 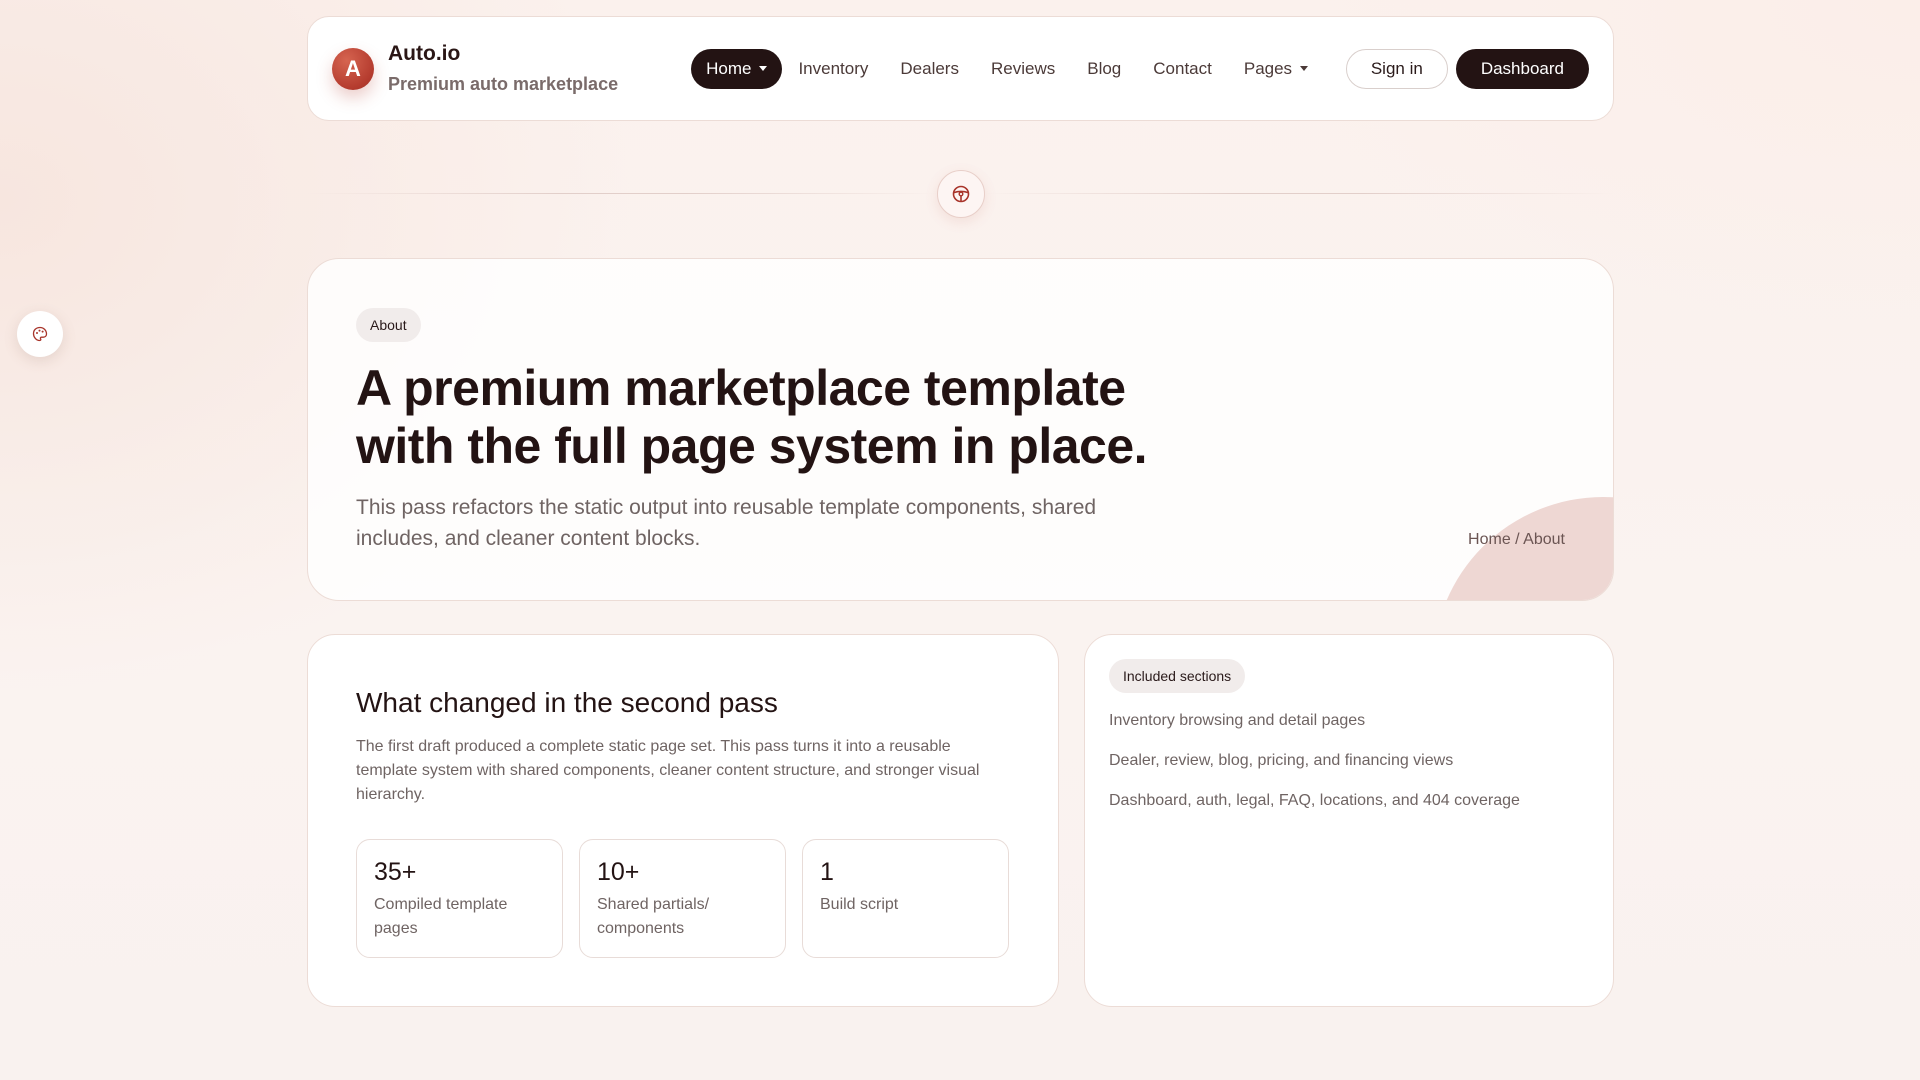 What do you see at coordinates (741, 388) in the screenshot?
I see `page-title-line: A premium marketplace template` at bounding box center [741, 388].